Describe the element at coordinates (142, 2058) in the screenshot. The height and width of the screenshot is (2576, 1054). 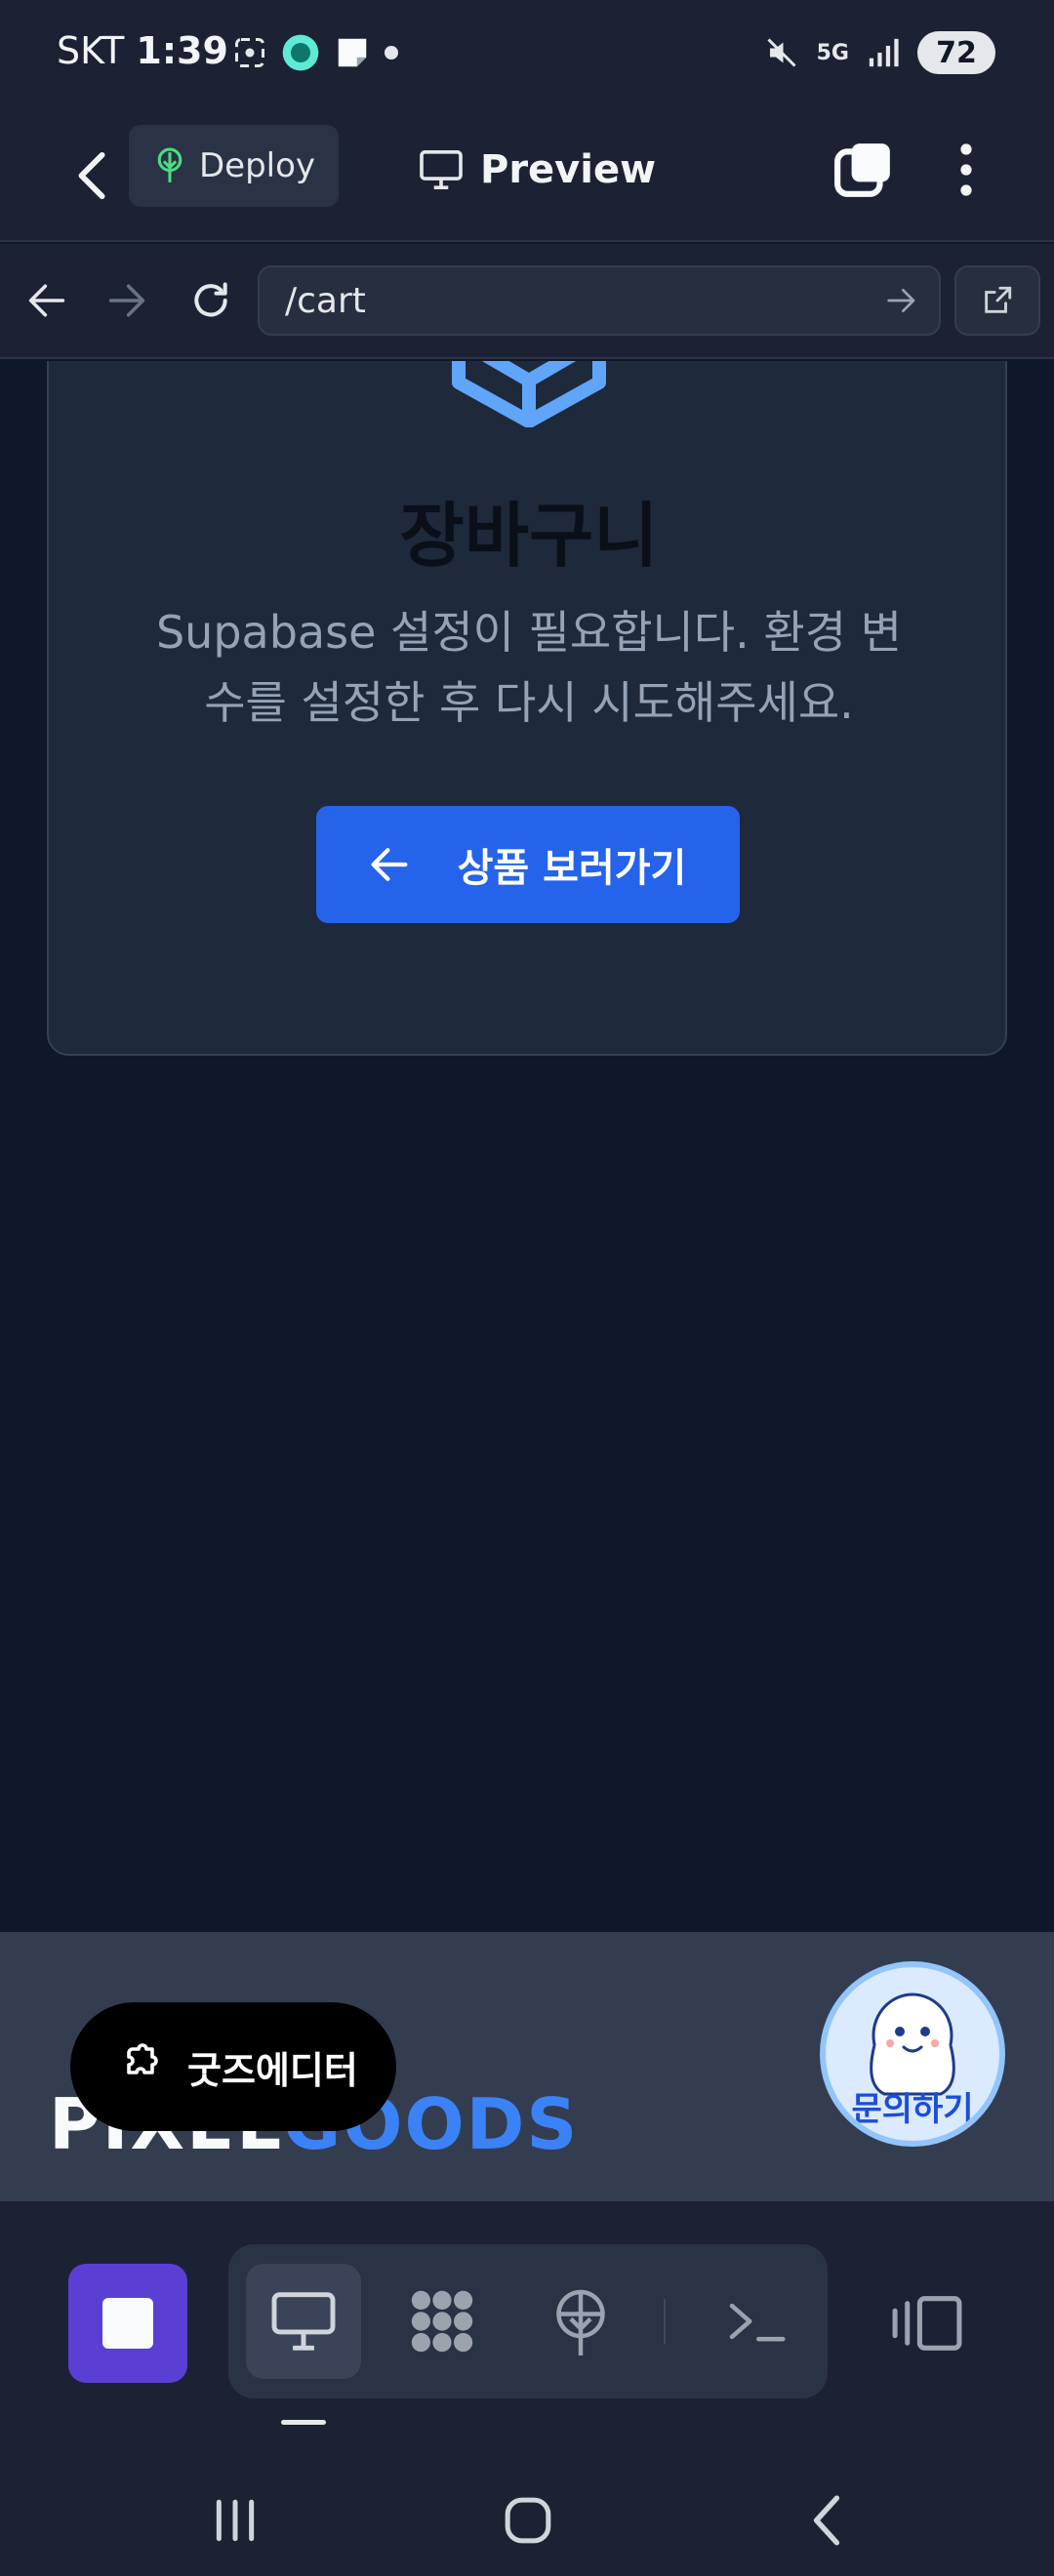
I see `puzzle-icon` at that location.